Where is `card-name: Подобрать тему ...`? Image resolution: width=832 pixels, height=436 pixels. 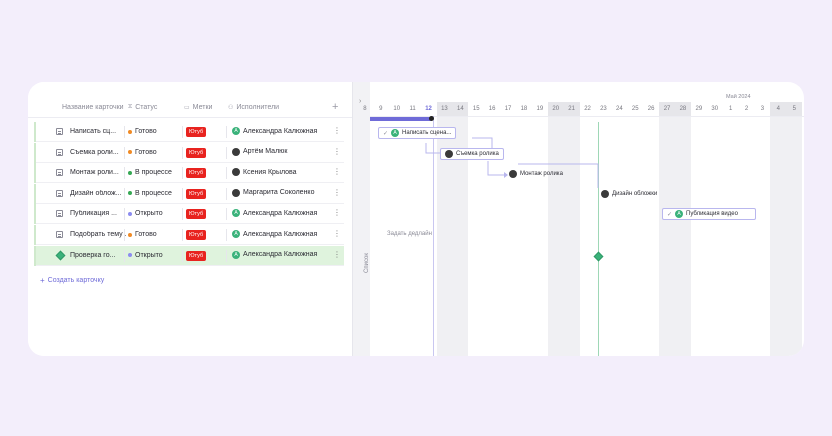 card-name: Подобрать тему ... is located at coordinates (98, 234).